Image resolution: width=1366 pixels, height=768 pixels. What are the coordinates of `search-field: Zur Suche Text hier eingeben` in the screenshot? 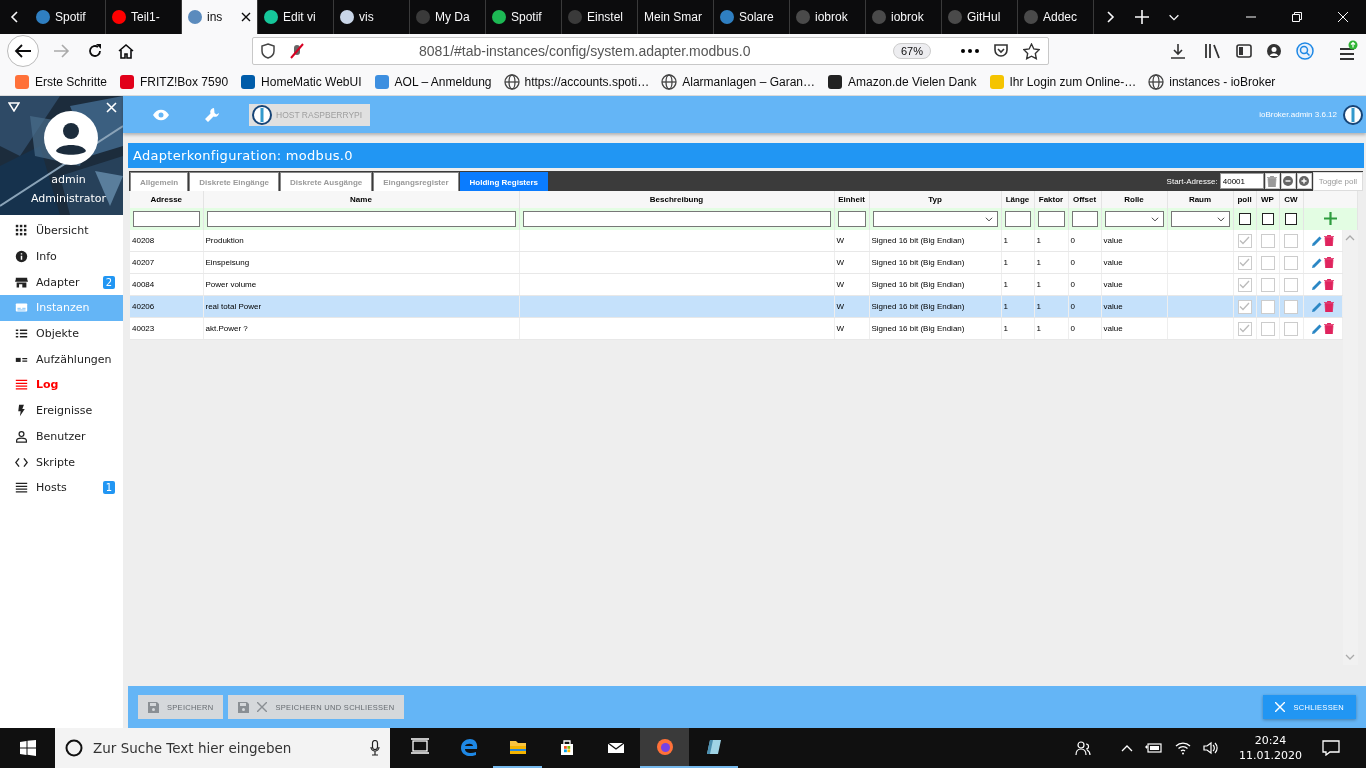 It's located at (226, 748).